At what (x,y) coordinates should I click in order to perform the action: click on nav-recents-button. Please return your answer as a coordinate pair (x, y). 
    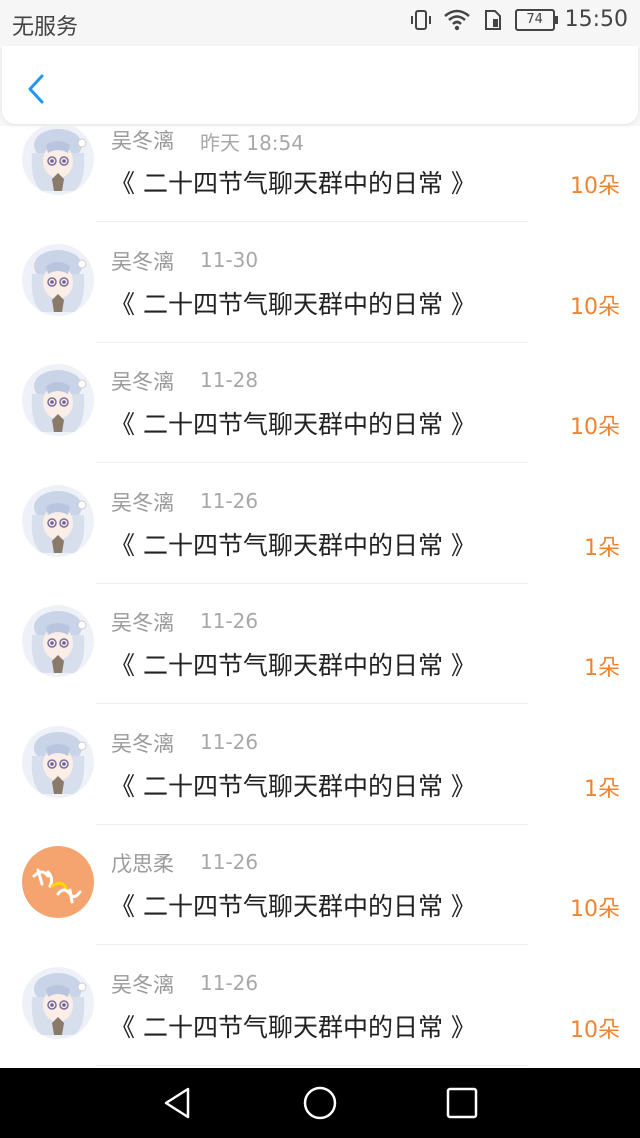
    Looking at the image, I should click on (462, 1103).